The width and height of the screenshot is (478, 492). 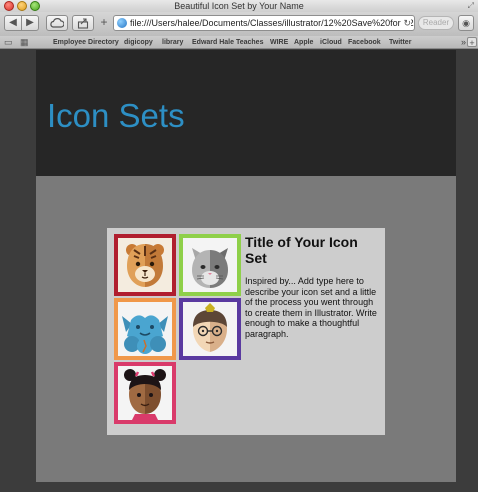 I want to click on blue-monster-icon, so click(x=145, y=329).